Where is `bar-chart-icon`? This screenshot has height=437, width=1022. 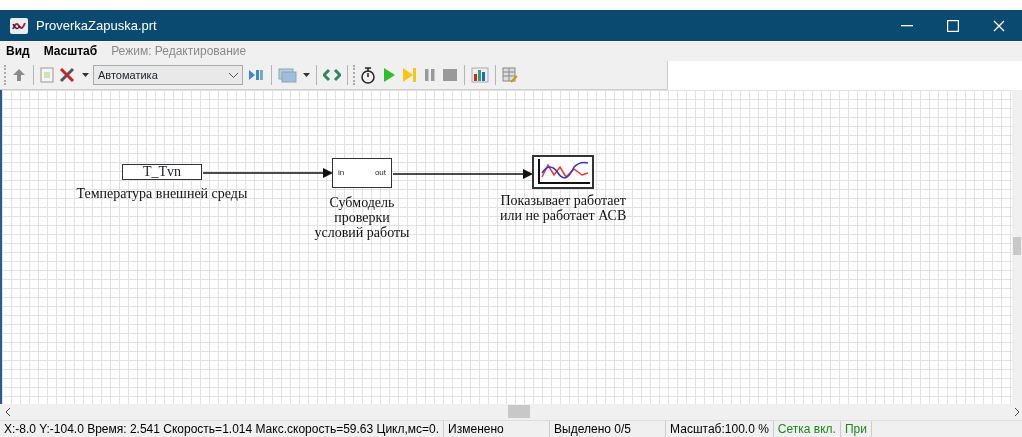 bar-chart-icon is located at coordinates (480, 75).